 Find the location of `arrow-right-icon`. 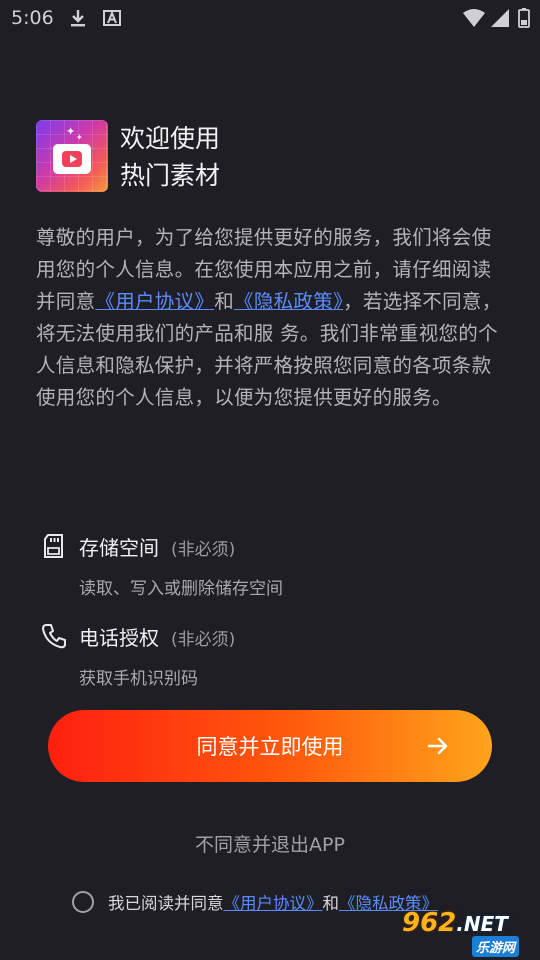

arrow-right-icon is located at coordinates (437, 746).